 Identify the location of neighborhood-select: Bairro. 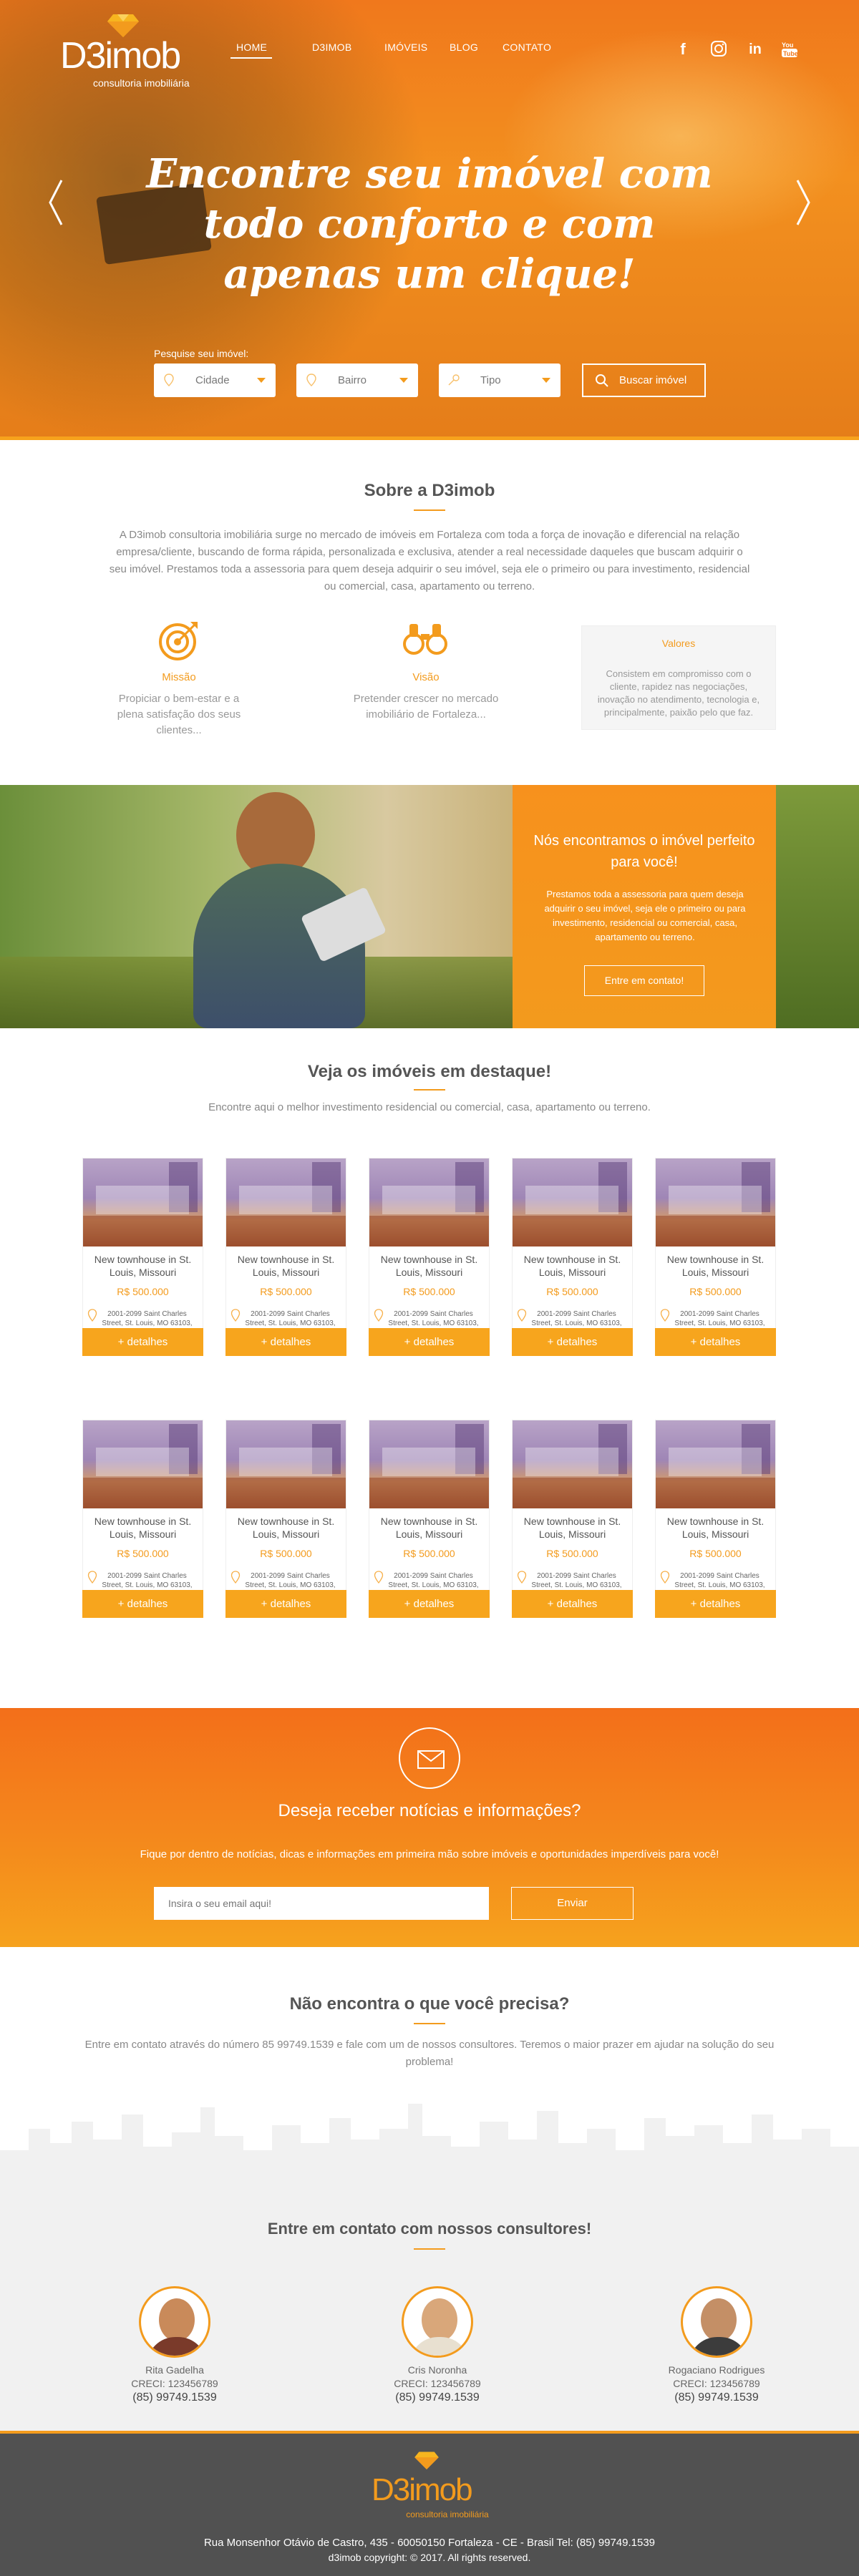
(357, 380).